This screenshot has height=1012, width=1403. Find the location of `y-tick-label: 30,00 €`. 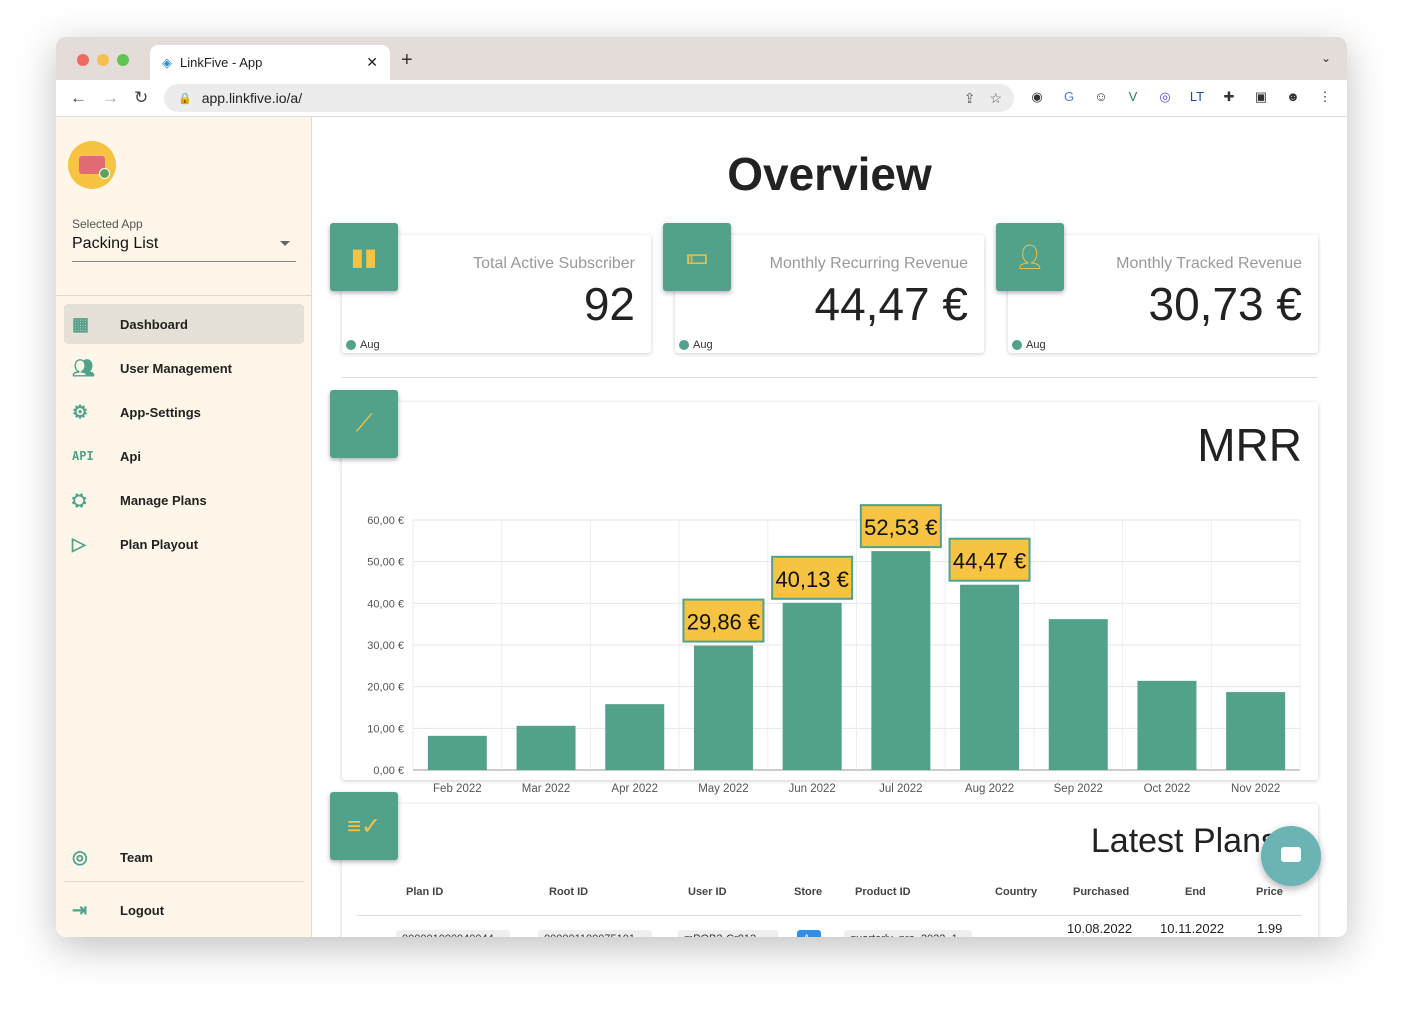

y-tick-label: 30,00 € is located at coordinates (385, 646).